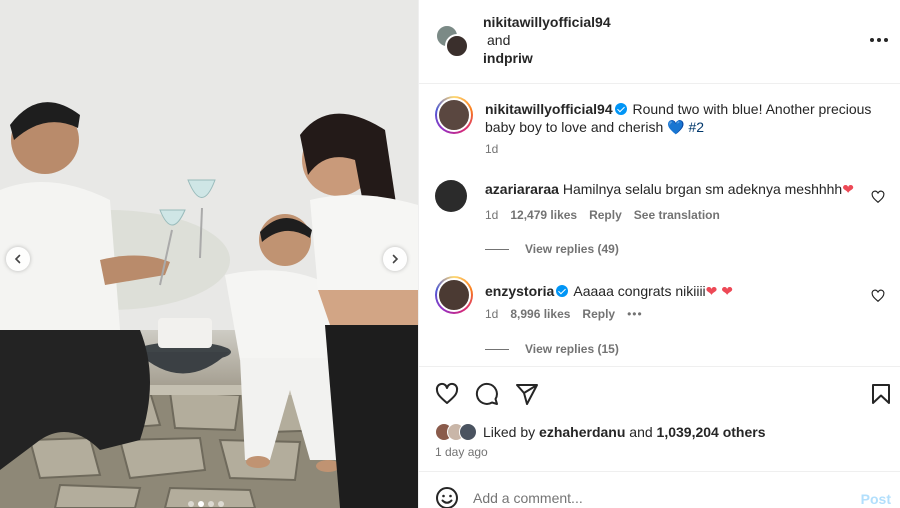  I want to click on heart-emoji: ❤, so click(848, 189).